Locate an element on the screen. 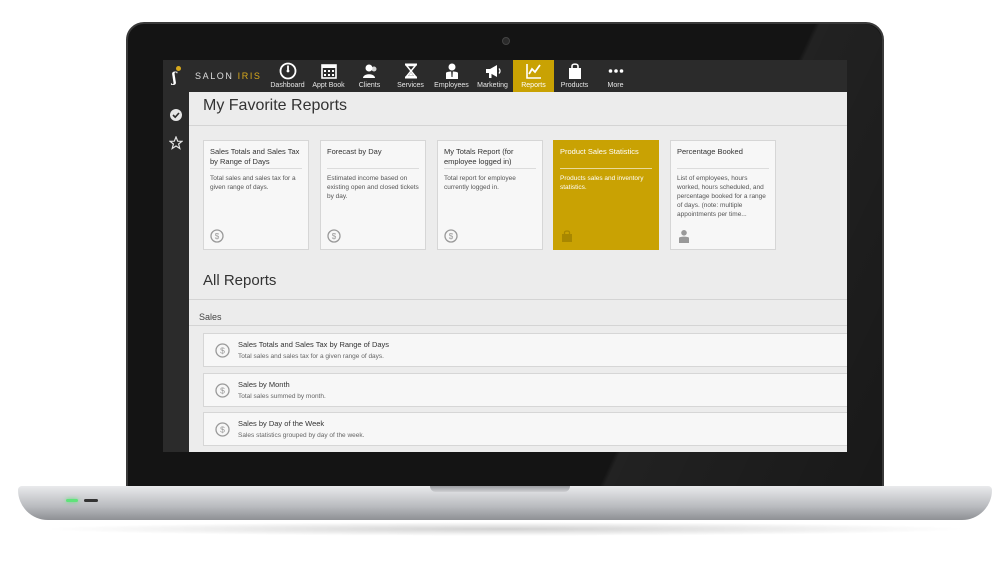  report-title: Sales by Day of the Week is located at coordinates (281, 423).